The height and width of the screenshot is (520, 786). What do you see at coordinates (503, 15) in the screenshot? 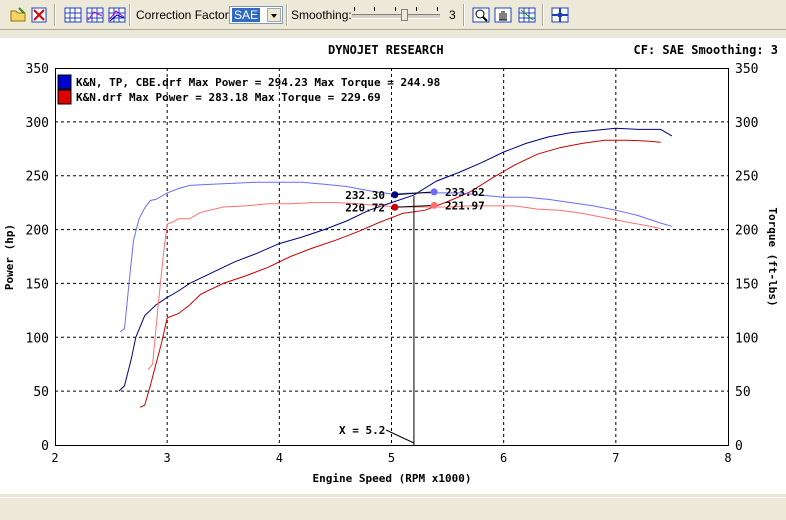
I see `pan-hand-icon` at bounding box center [503, 15].